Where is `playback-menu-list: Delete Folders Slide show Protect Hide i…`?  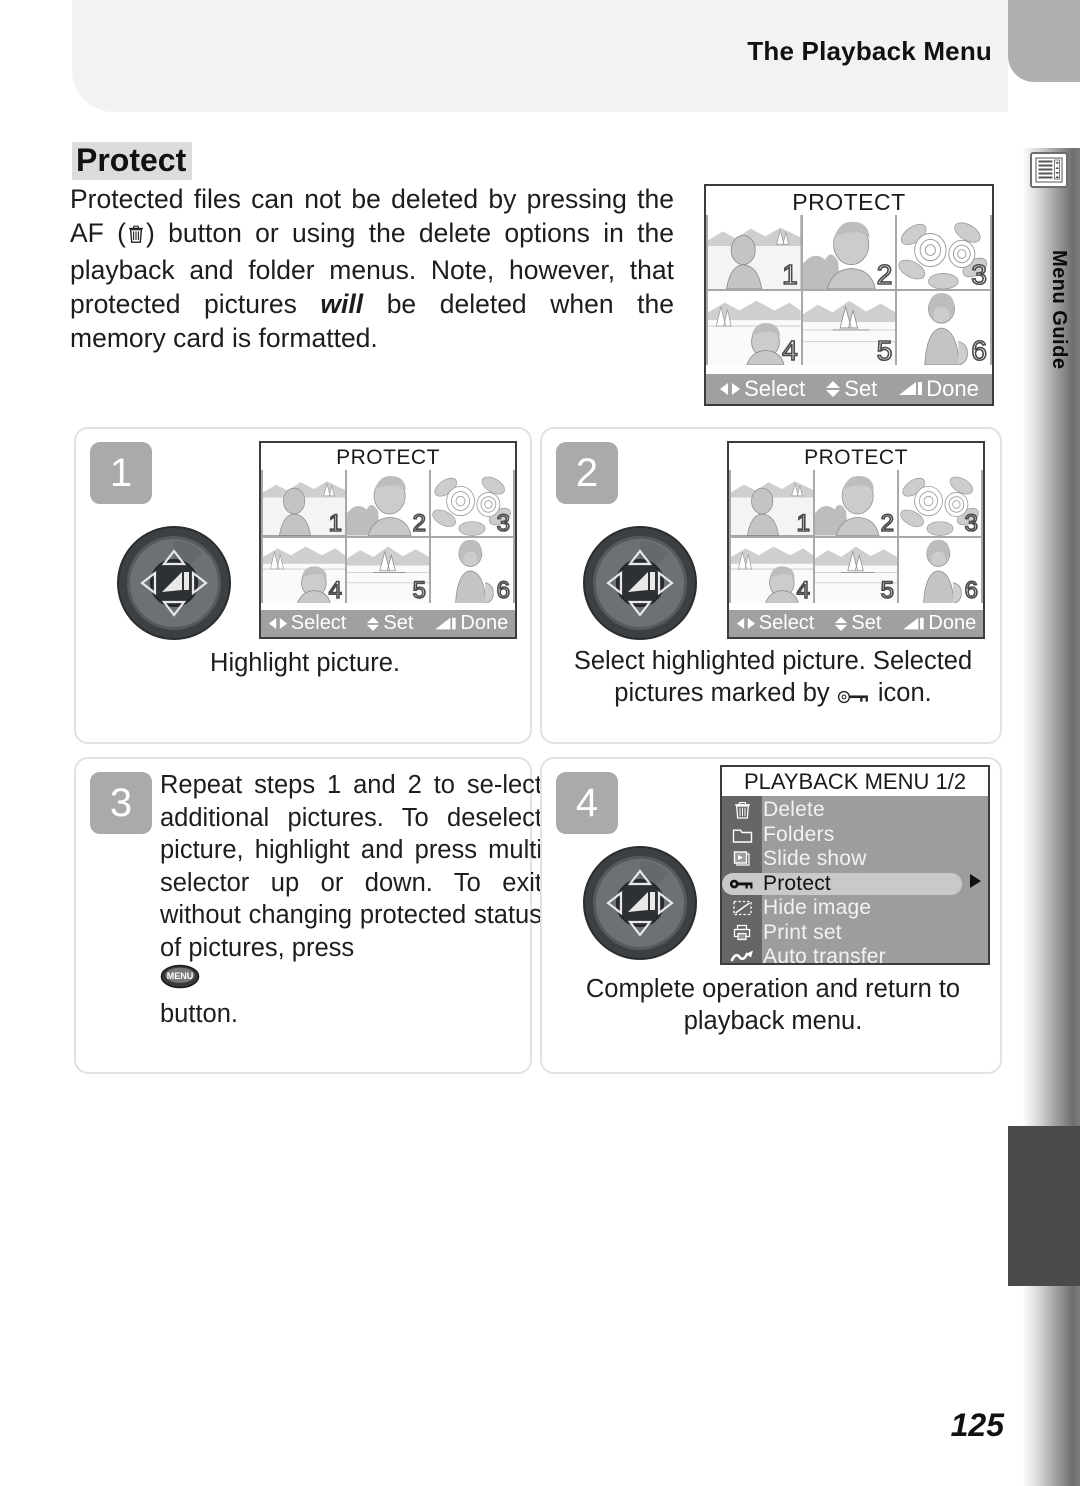 playback-menu-list: Delete Folders Slide show Protect Hide i… is located at coordinates (855, 879).